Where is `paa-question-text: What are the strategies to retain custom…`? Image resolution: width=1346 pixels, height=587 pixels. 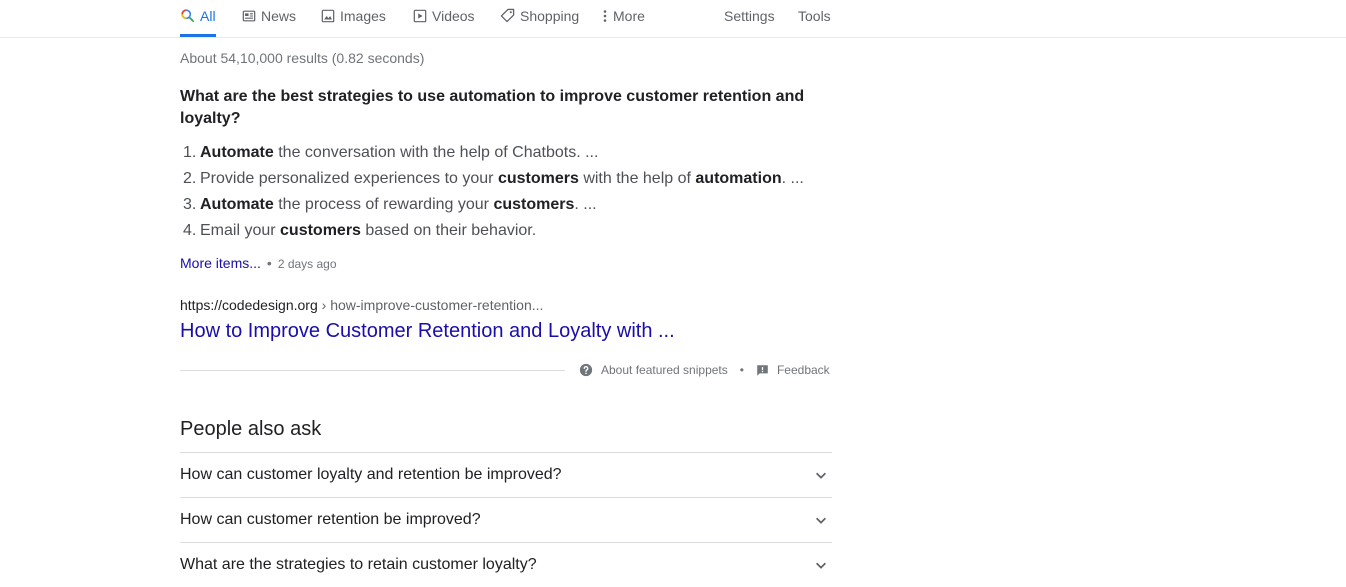
paa-question-text: What are the strategies to retain custom… is located at coordinates (358, 564).